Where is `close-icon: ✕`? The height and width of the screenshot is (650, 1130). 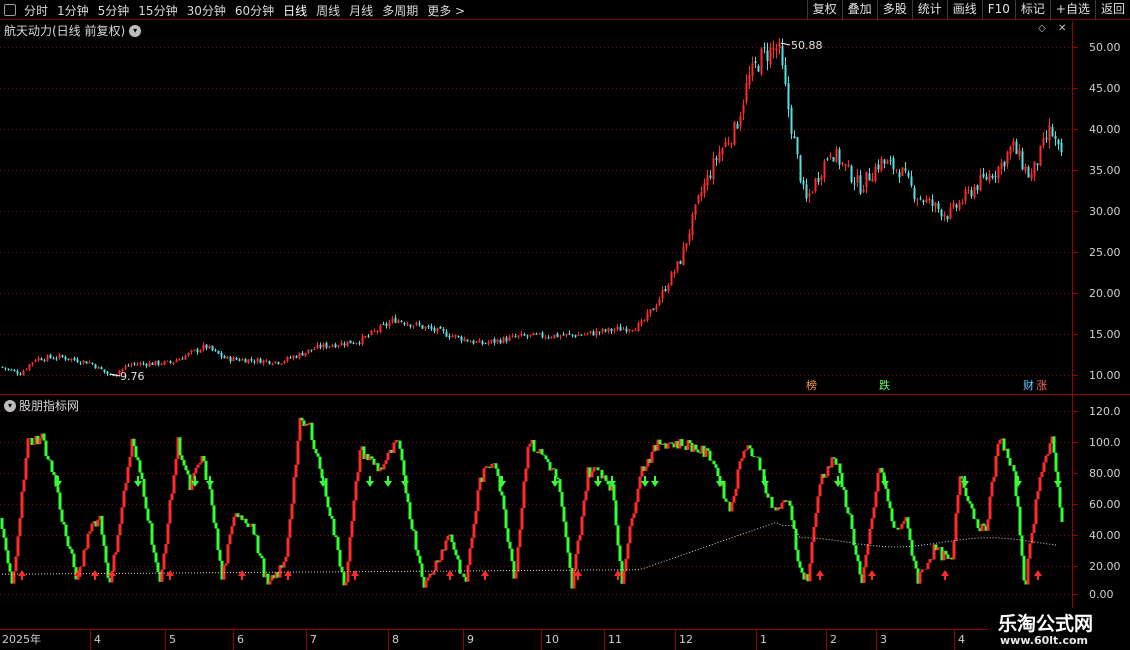
close-icon: ✕ is located at coordinates (1062, 28).